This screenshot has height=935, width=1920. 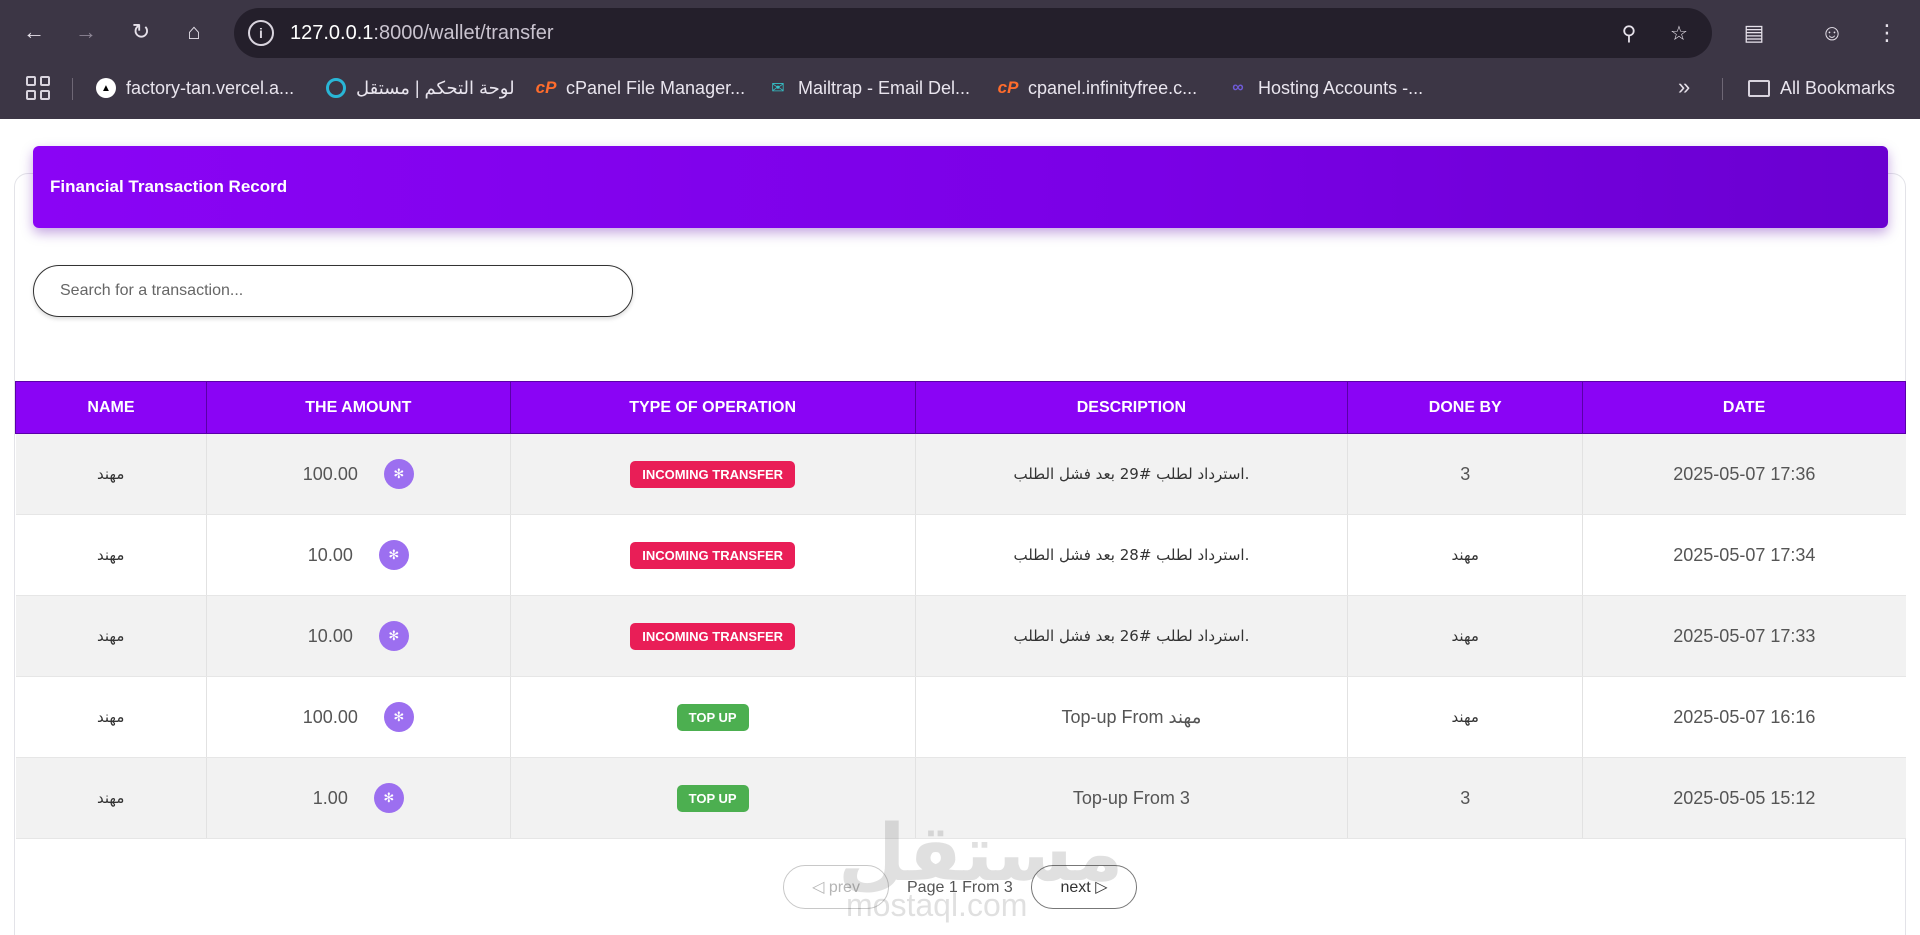 I want to click on column-header-name: NAME, so click(x=111, y=407).